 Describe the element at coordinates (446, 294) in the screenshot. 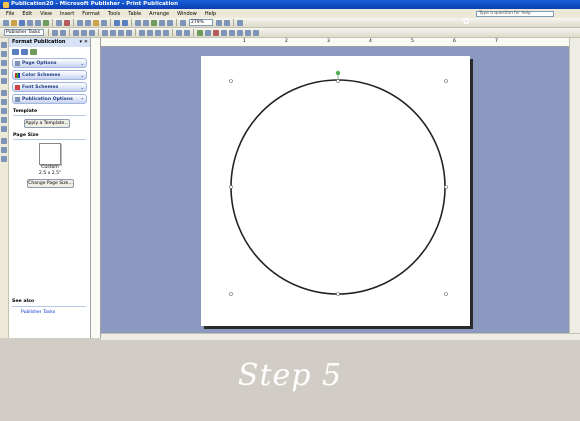

I see `selection-handle-bottom-right` at that location.